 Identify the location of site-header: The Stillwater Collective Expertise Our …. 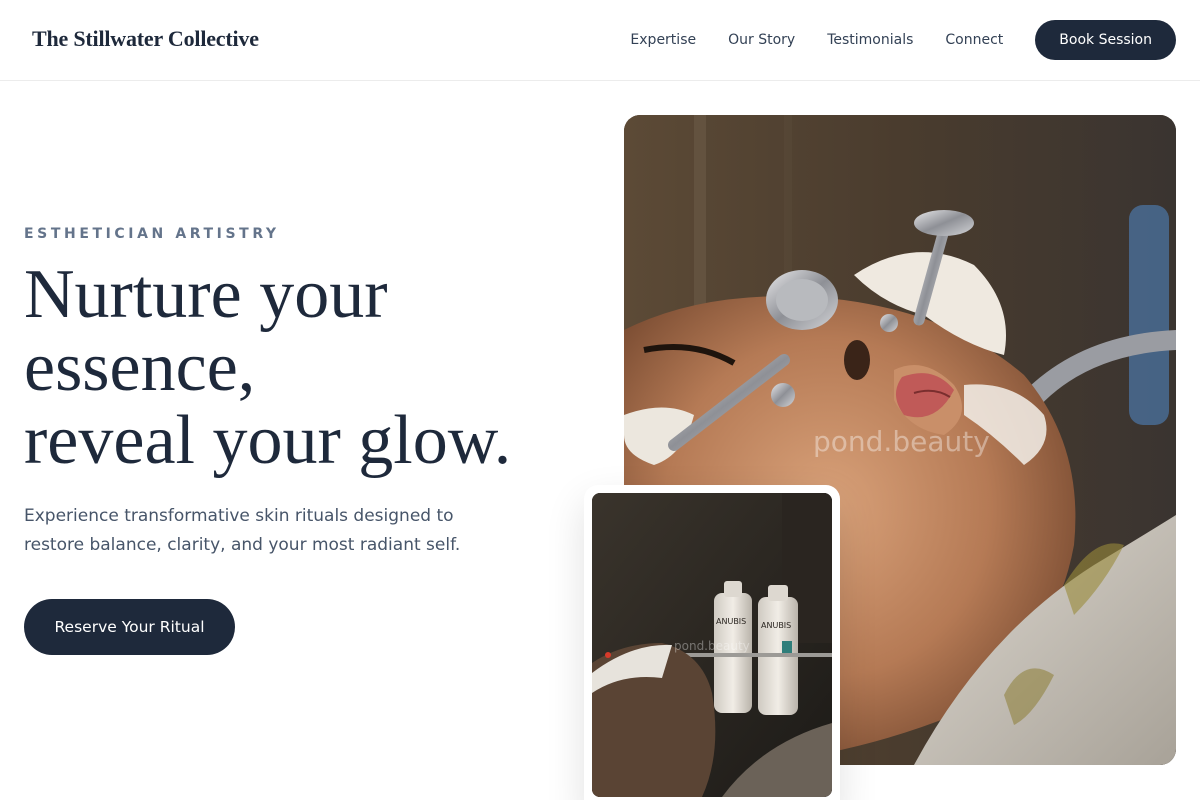
(600, 40).